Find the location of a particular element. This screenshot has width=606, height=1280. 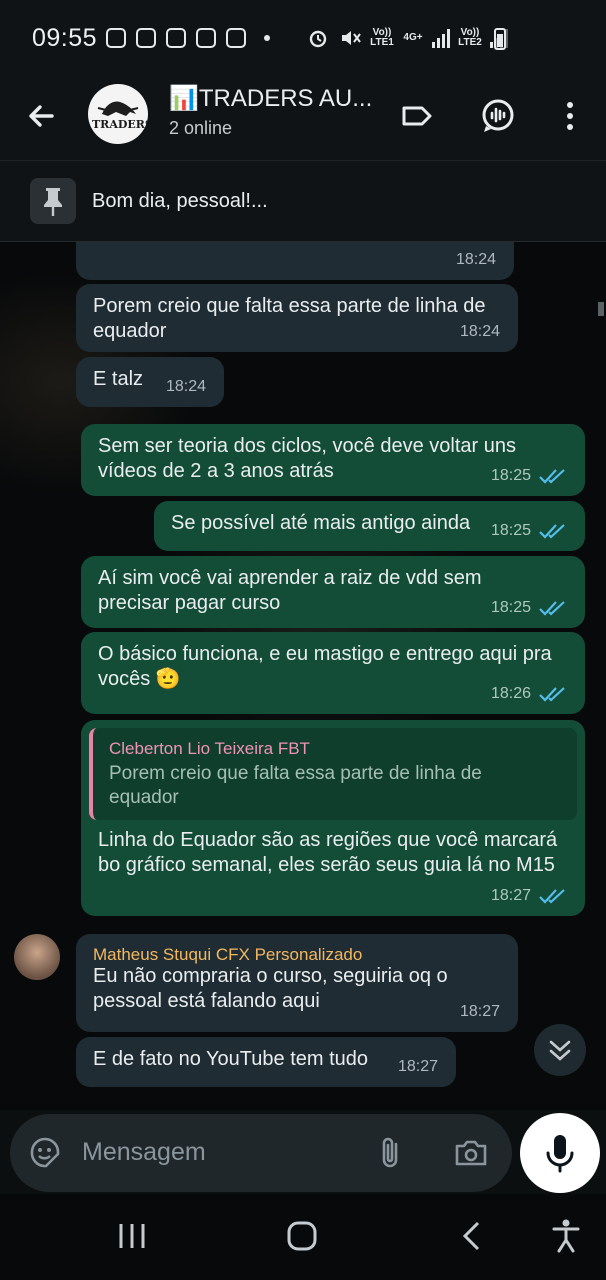

system-icons: Vo)) LTE1 4G+ Vo)) LTE2 is located at coordinates (407, 38).